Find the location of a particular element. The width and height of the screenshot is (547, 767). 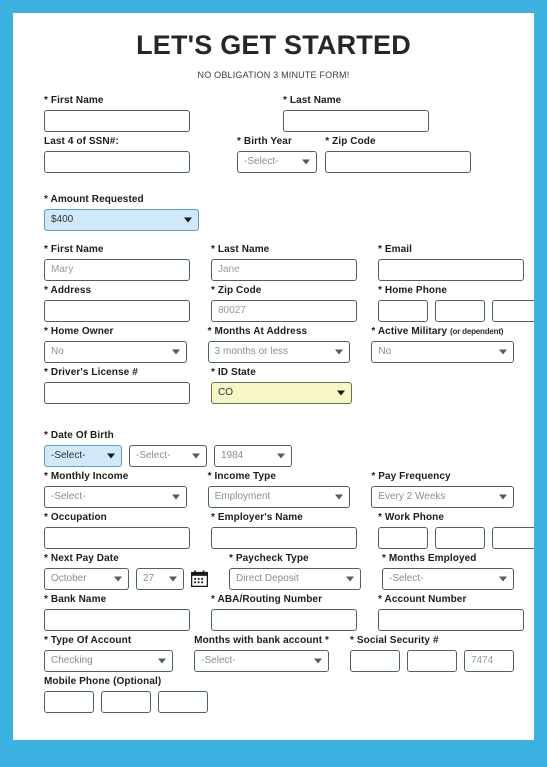

drivers-license-input is located at coordinates (117, 392).